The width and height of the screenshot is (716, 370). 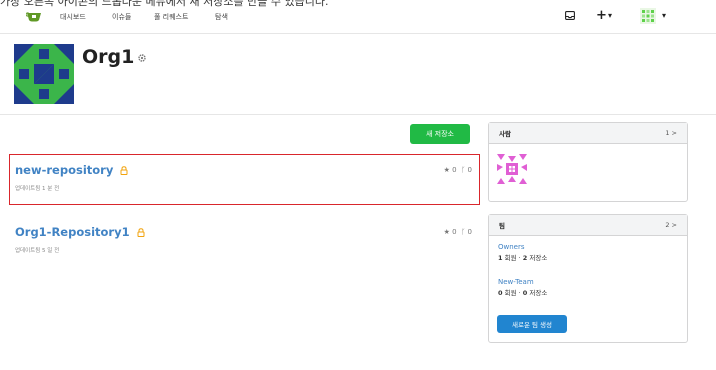 I want to click on gear-icon, so click(x=142, y=58).